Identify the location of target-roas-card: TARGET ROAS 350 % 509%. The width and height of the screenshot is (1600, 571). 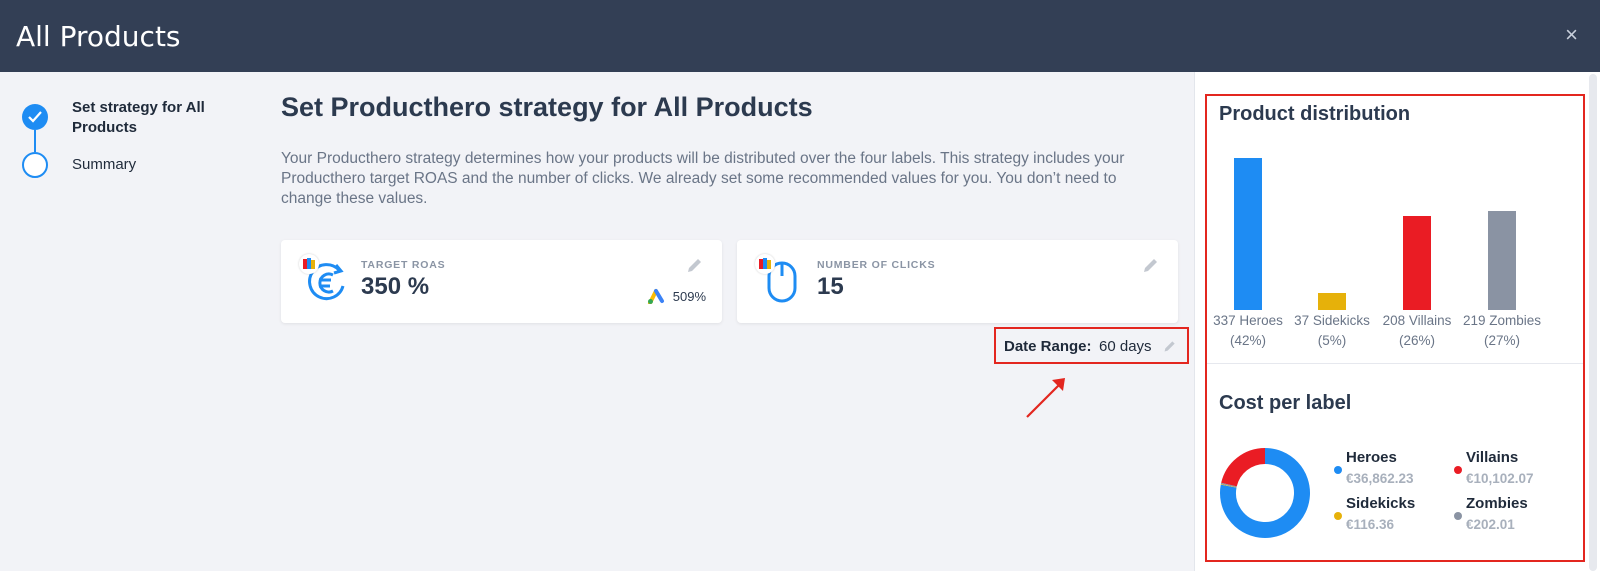
(501, 281).